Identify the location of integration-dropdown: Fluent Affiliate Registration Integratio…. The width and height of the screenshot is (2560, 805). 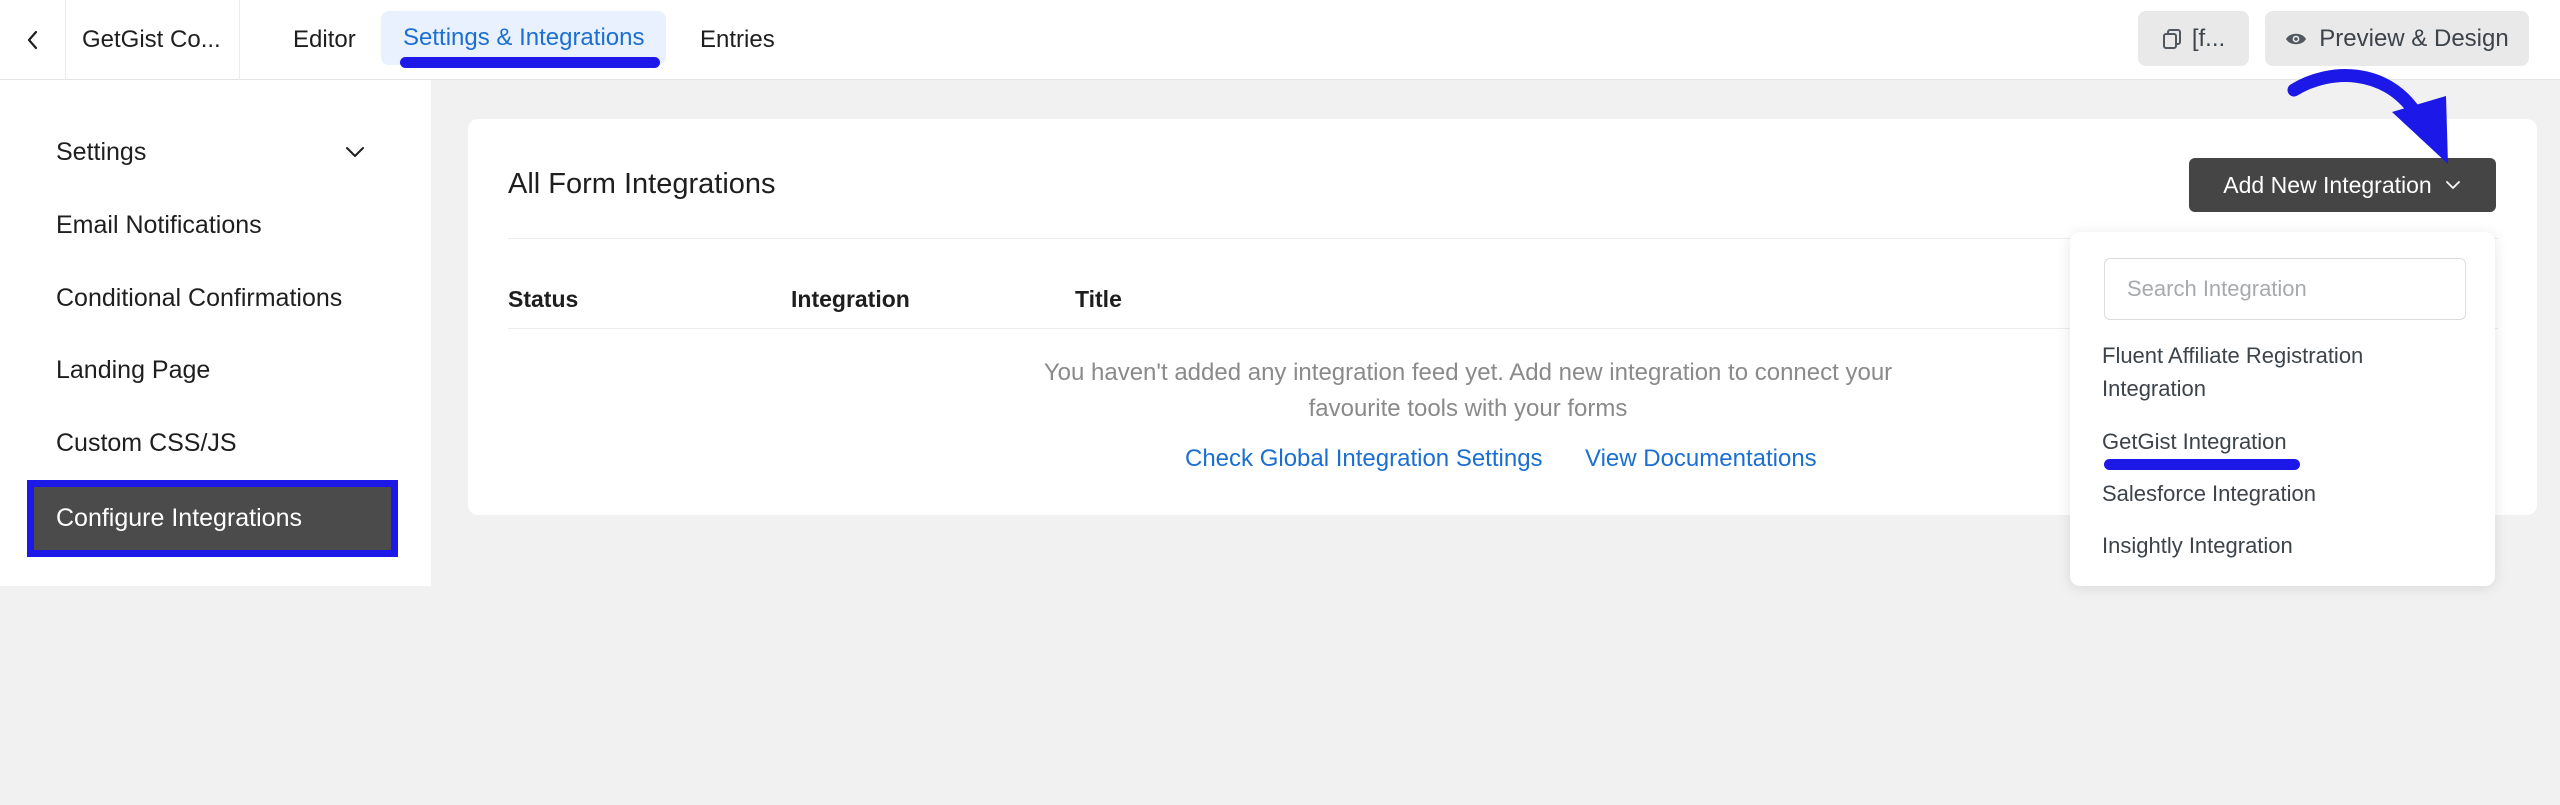
(2282, 409).